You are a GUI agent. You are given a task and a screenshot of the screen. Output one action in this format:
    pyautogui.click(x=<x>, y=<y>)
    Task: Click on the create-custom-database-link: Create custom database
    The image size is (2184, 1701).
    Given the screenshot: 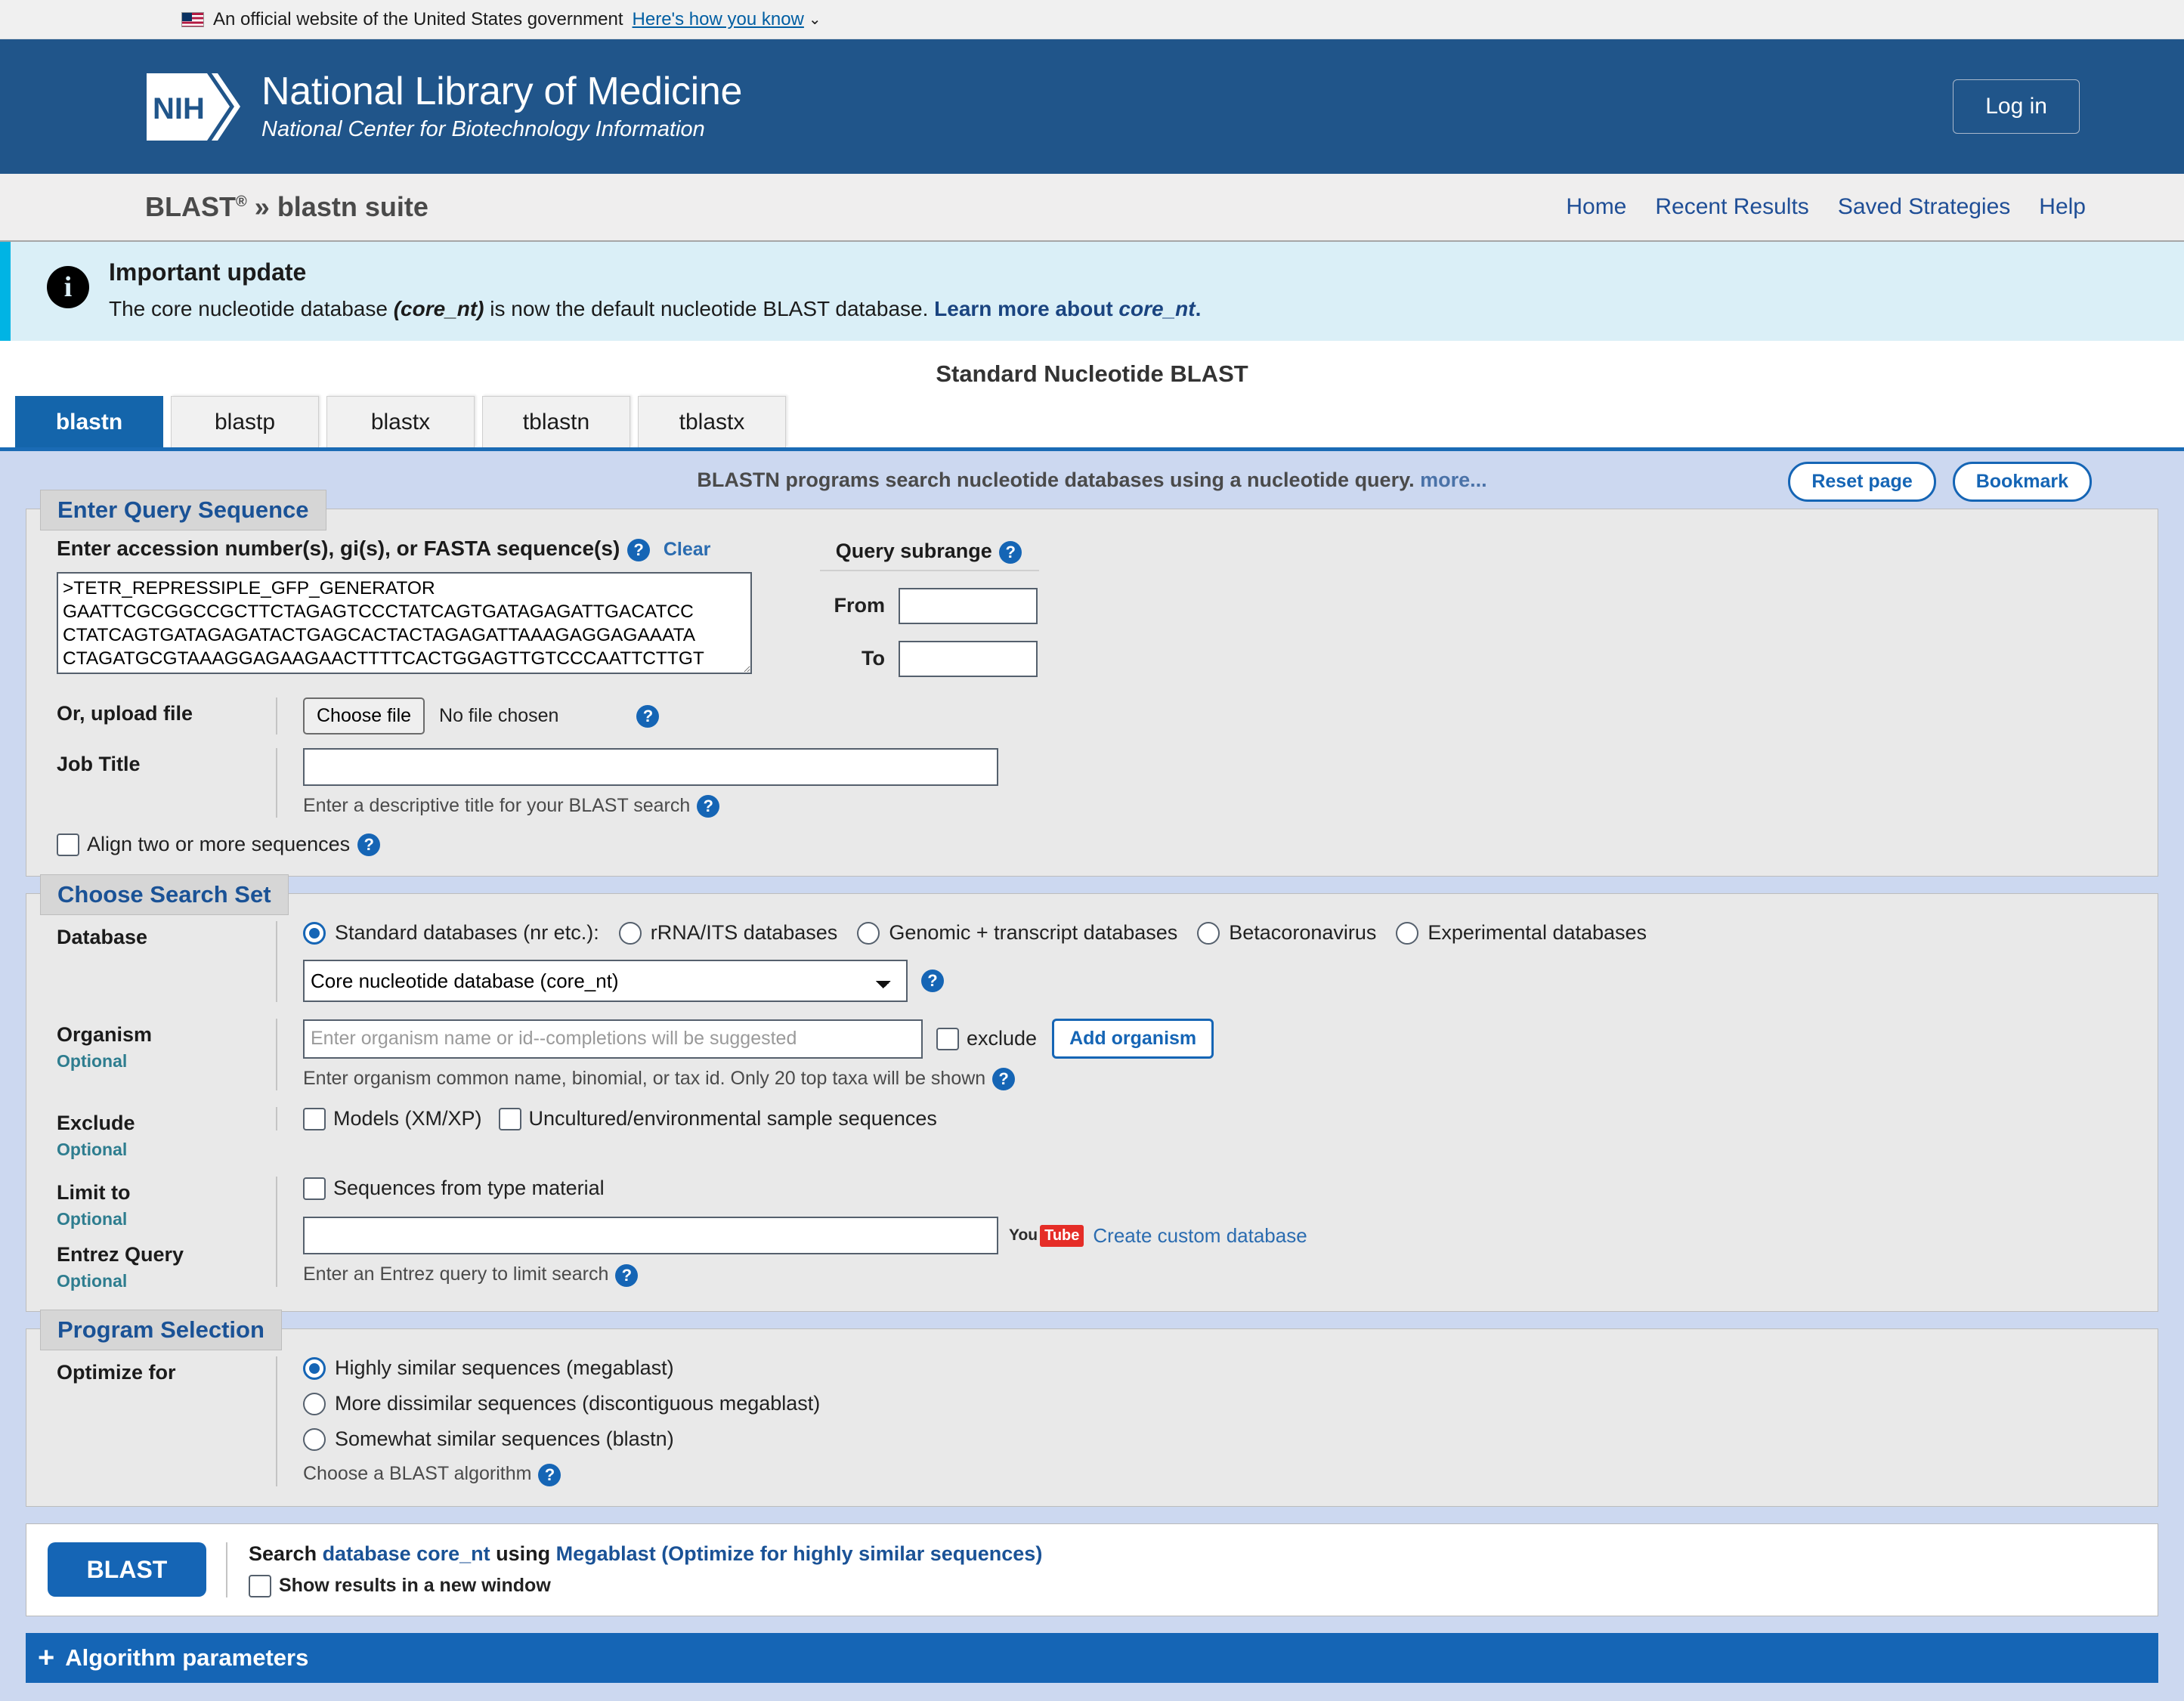 What is the action you would take?
    pyautogui.click(x=1200, y=1236)
    